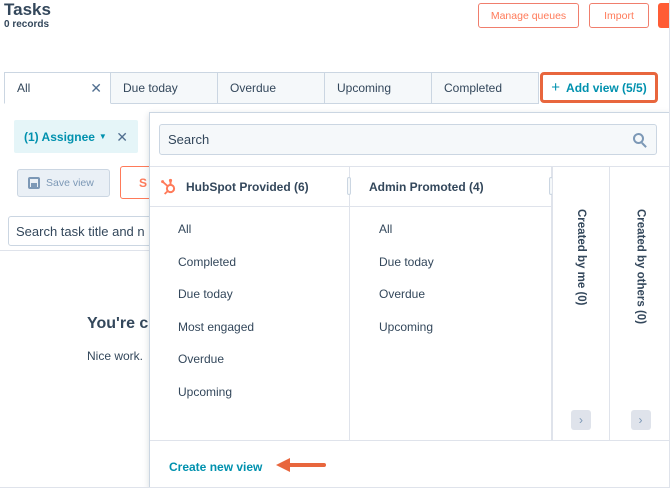 This screenshot has width=670, height=488. What do you see at coordinates (24, 88) in the screenshot?
I see `tab-label: All` at bounding box center [24, 88].